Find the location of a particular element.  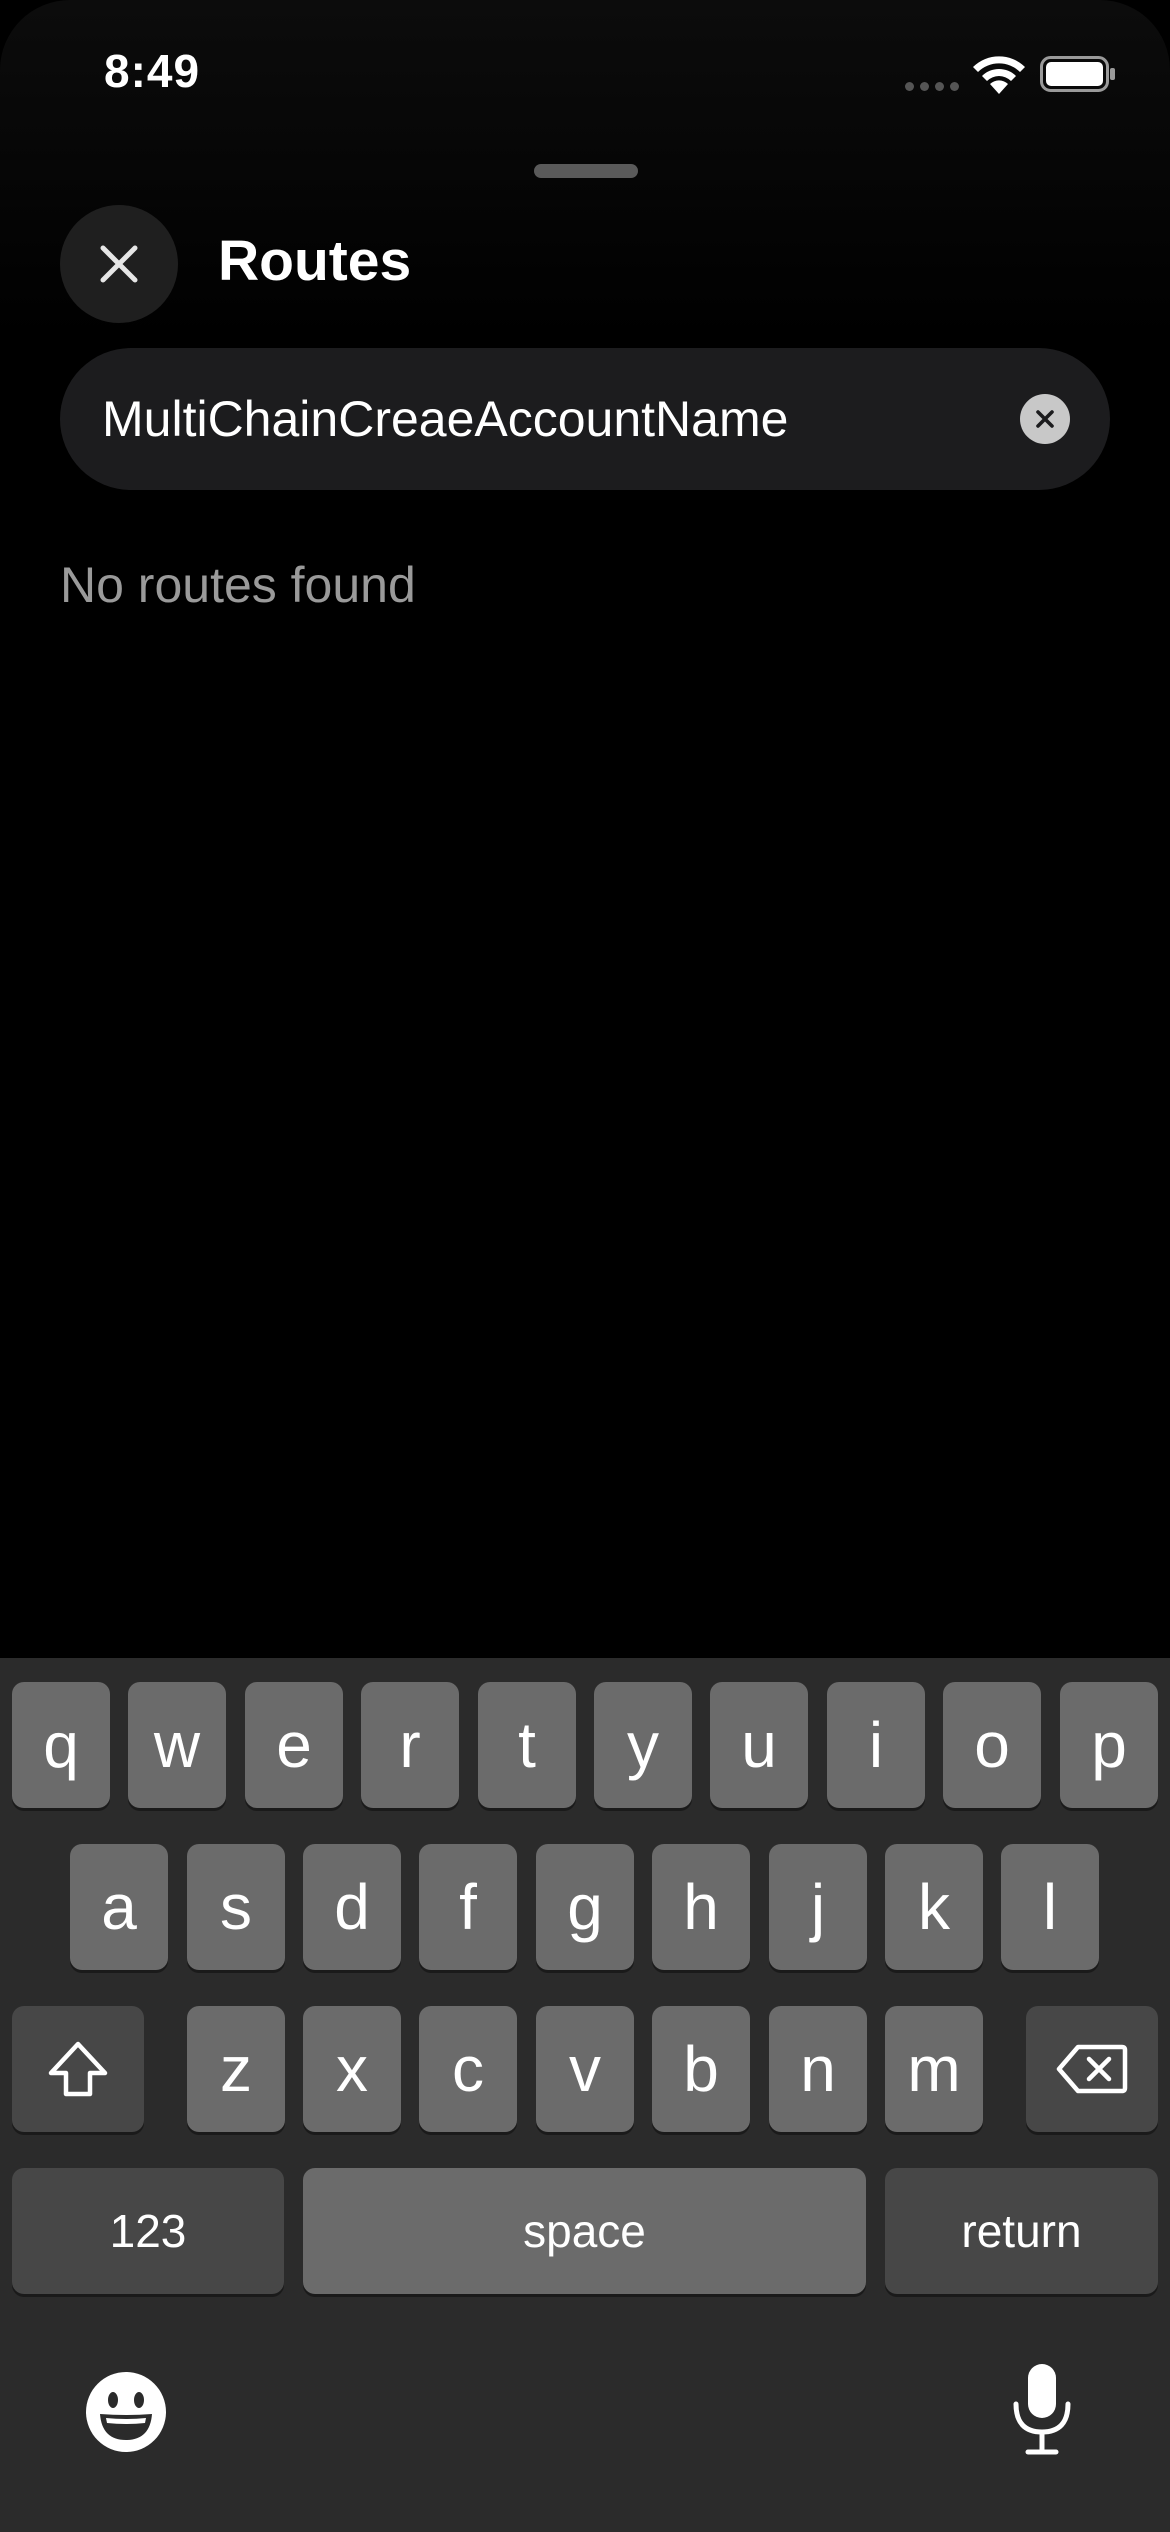

key-r: r is located at coordinates (410, 1745).